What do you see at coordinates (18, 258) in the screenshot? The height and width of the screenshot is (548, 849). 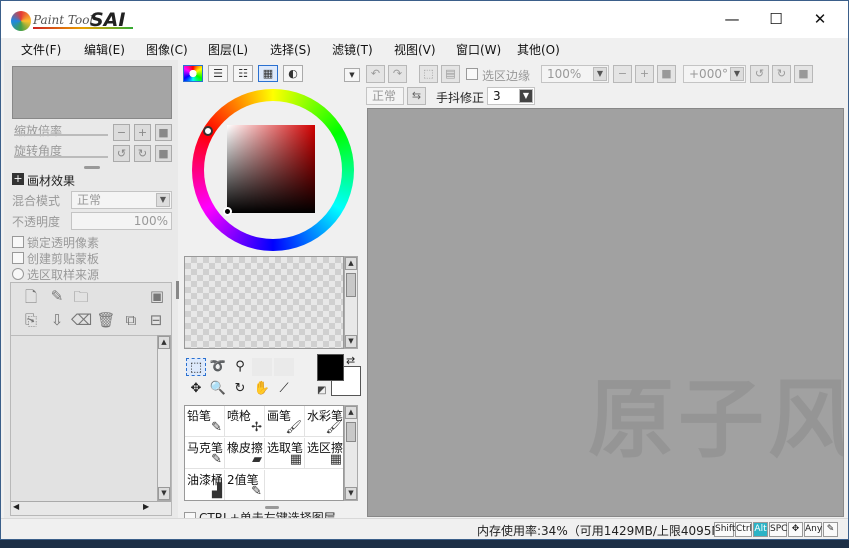 I see `clip-mask-checkbox` at bounding box center [18, 258].